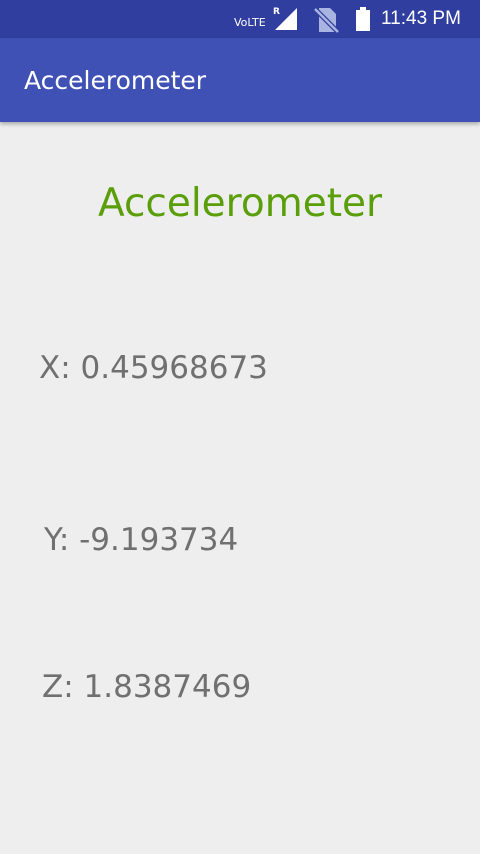  What do you see at coordinates (363, 21) in the screenshot?
I see `battery-icon` at bounding box center [363, 21].